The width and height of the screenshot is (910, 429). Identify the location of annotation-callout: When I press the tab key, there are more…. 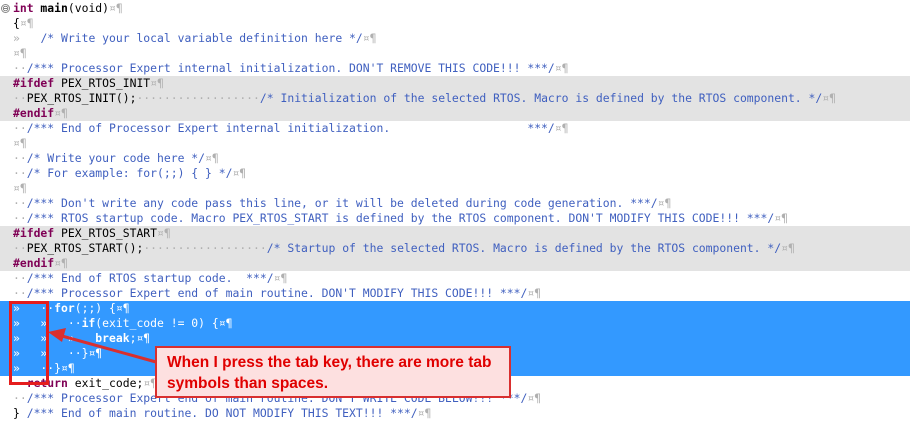
(333, 372).